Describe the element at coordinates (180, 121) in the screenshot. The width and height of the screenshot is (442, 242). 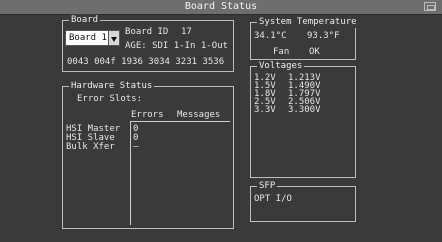
I see `table-header-rule` at that location.